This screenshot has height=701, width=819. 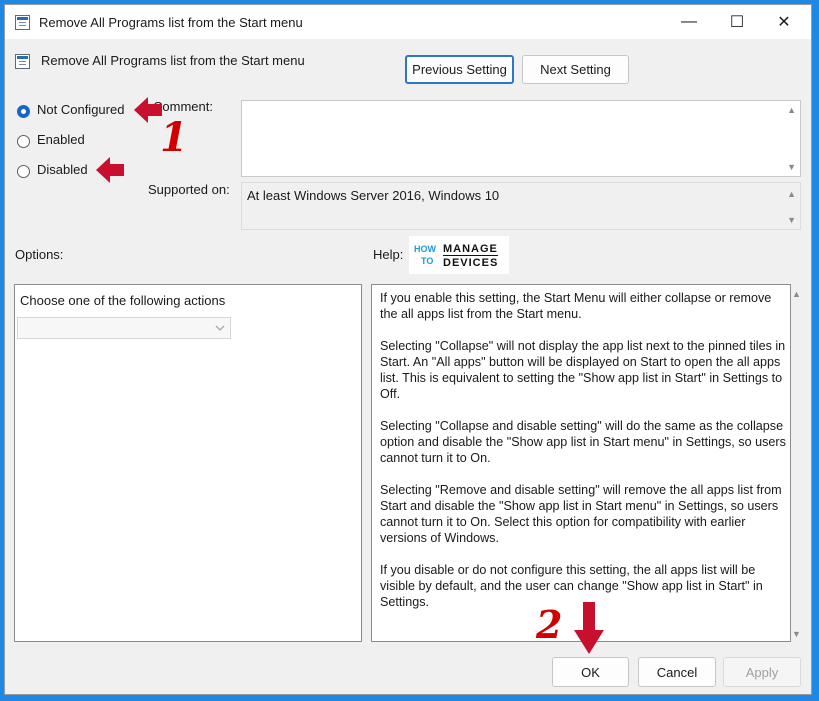 What do you see at coordinates (521, 138) in the screenshot?
I see `comment-textarea: ▲ ▼` at bounding box center [521, 138].